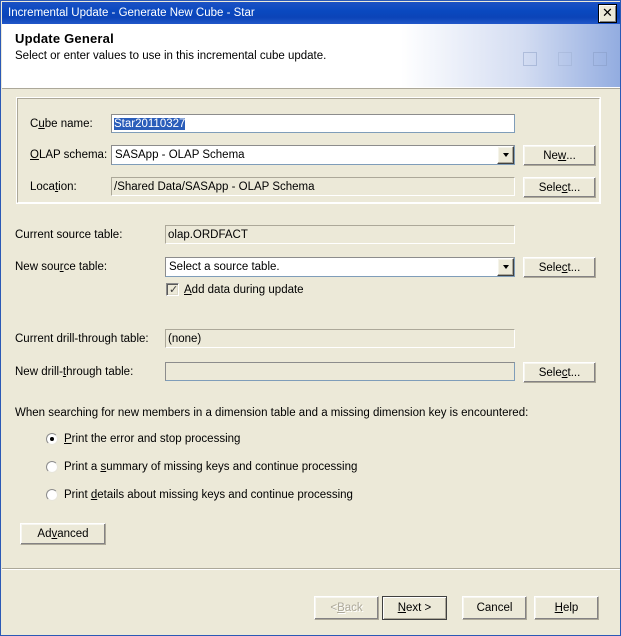 The width and height of the screenshot is (621, 636). What do you see at coordinates (82, 339) in the screenshot?
I see `current-drillthrough-label: Current drill-through table:` at bounding box center [82, 339].